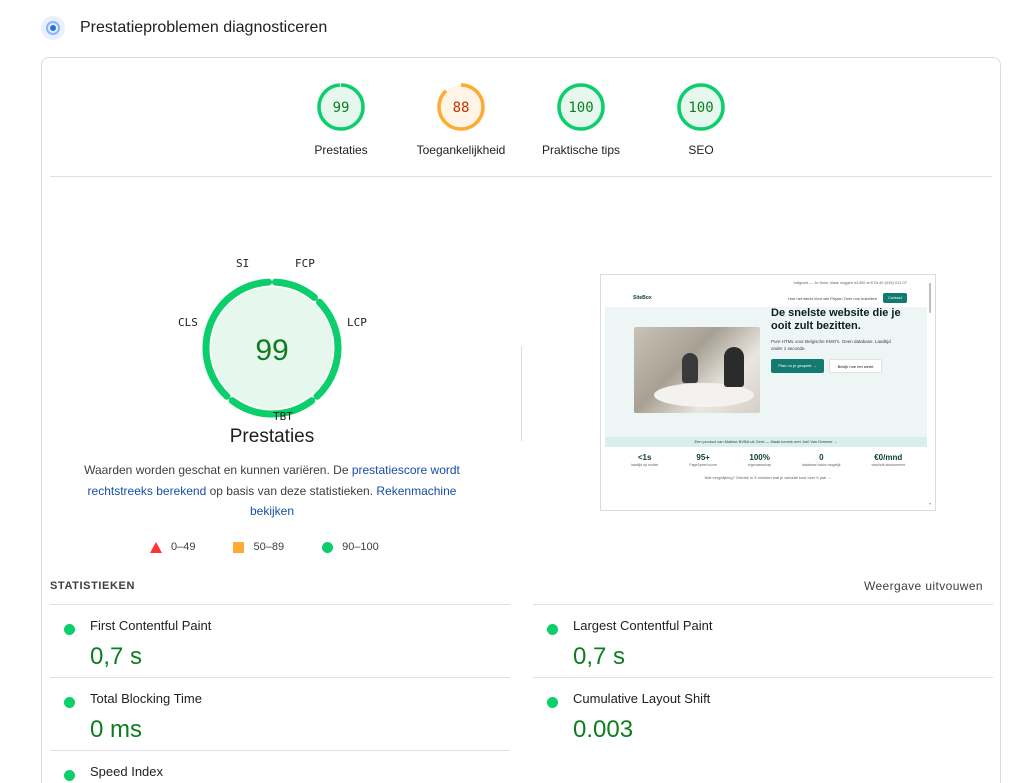 The image size is (1025, 783). I want to click on metric-tag-fcp: FCP, so click(305, 263).